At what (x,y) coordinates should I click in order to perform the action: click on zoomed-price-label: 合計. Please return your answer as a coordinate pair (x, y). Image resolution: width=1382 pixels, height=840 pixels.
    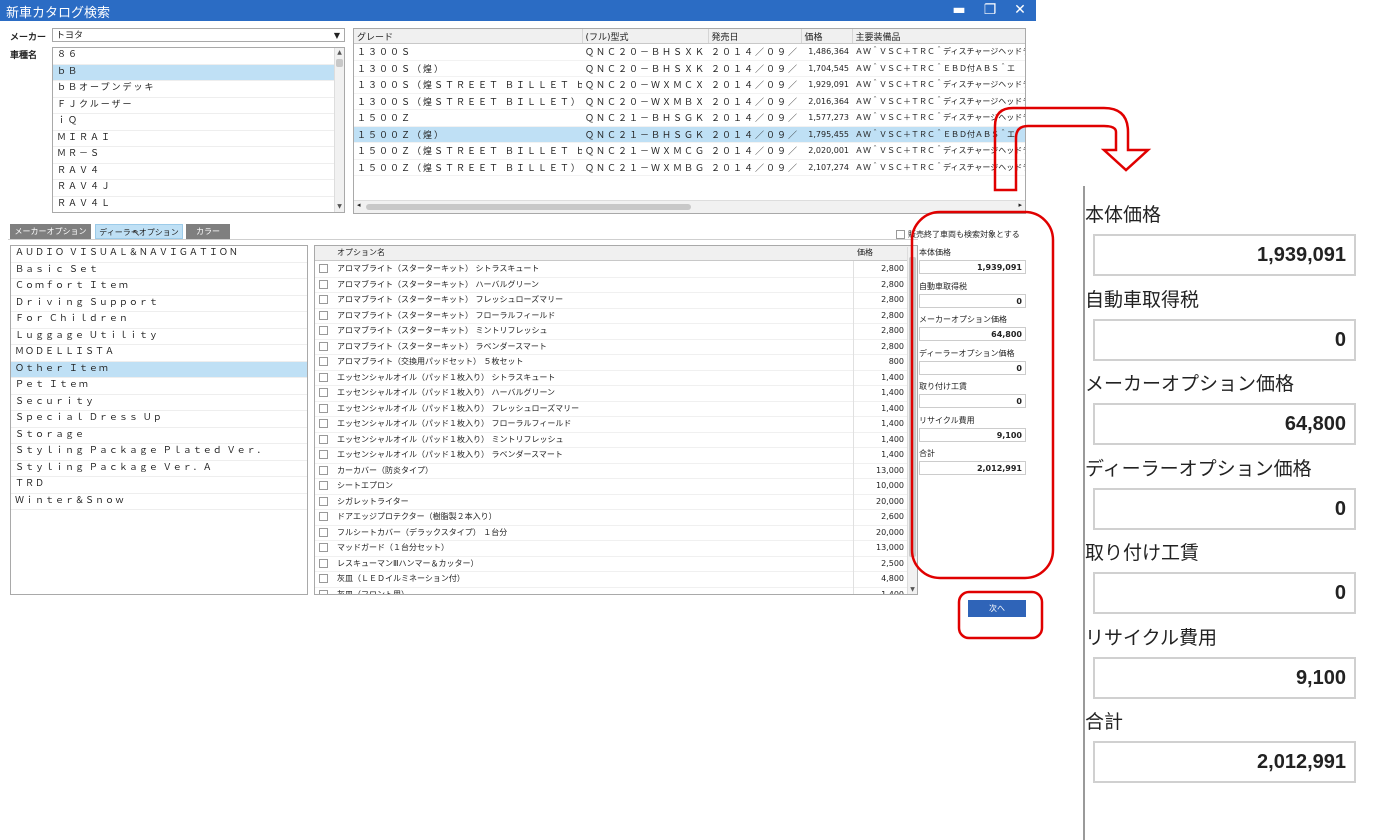
    Looking at the image, I should click on (1104, 722).